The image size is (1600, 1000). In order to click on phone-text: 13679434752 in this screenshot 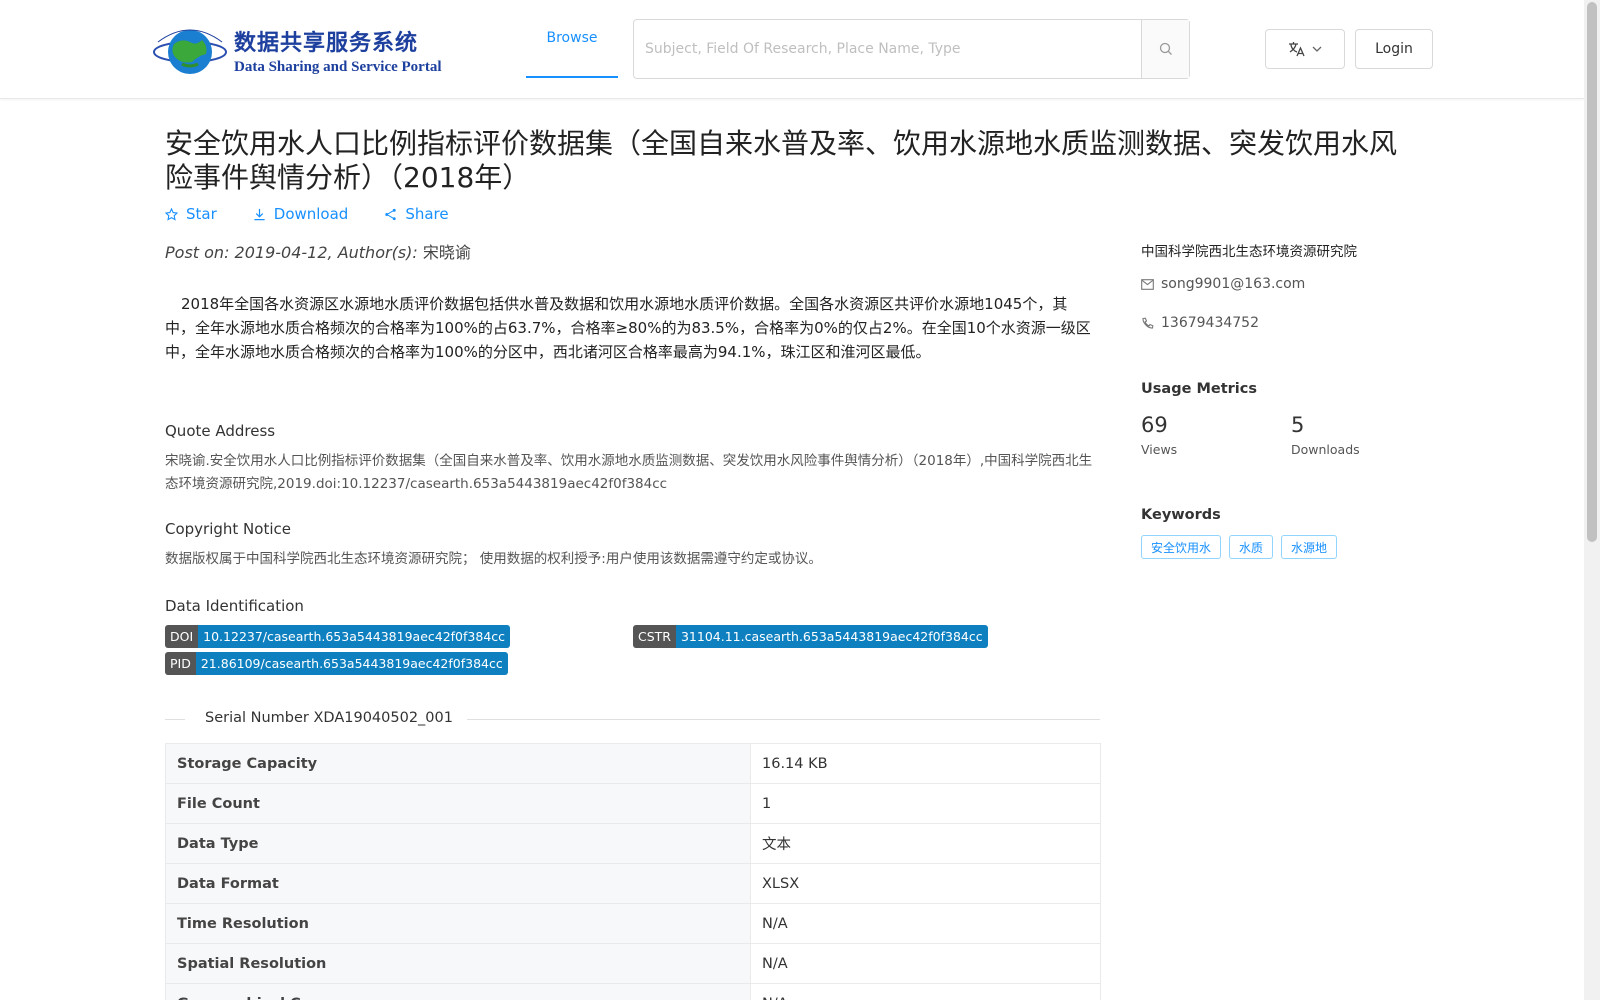, I will do `click(1210, 323)`.